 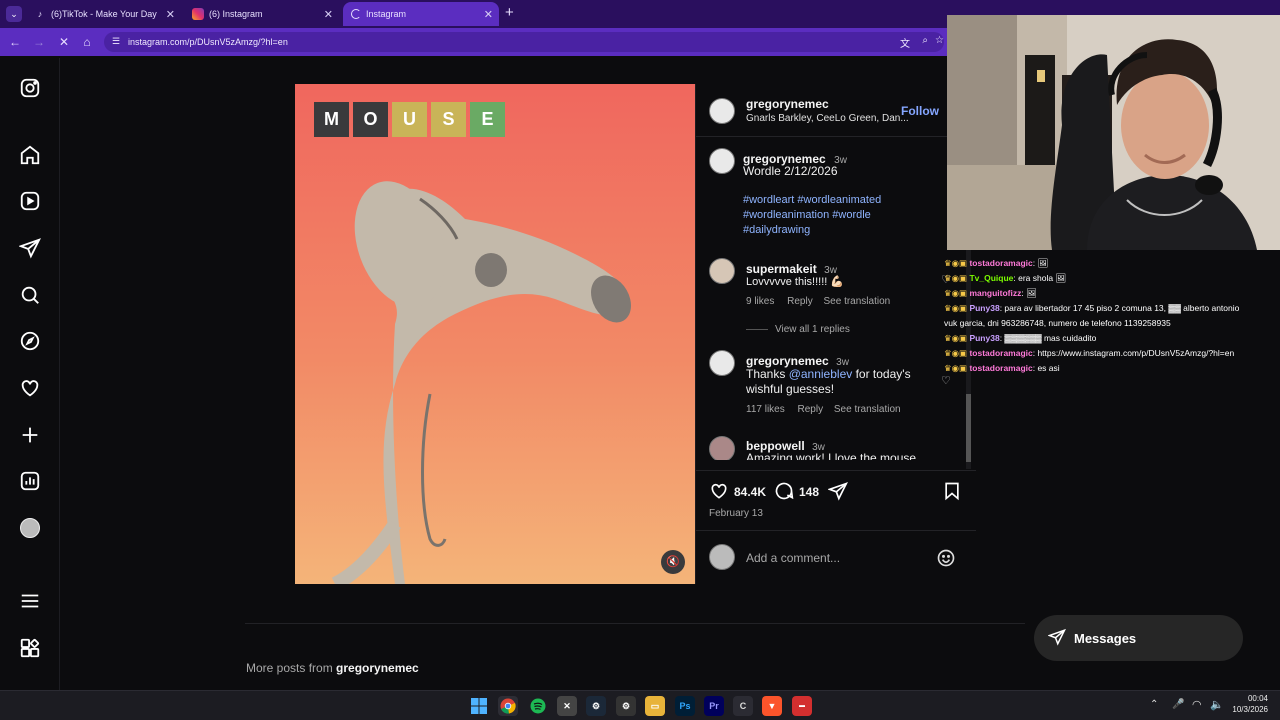 What do you see at coordinates (479, 706) in the screenshot?
I see `windows-start-icon` at bounding box center [479, 706].